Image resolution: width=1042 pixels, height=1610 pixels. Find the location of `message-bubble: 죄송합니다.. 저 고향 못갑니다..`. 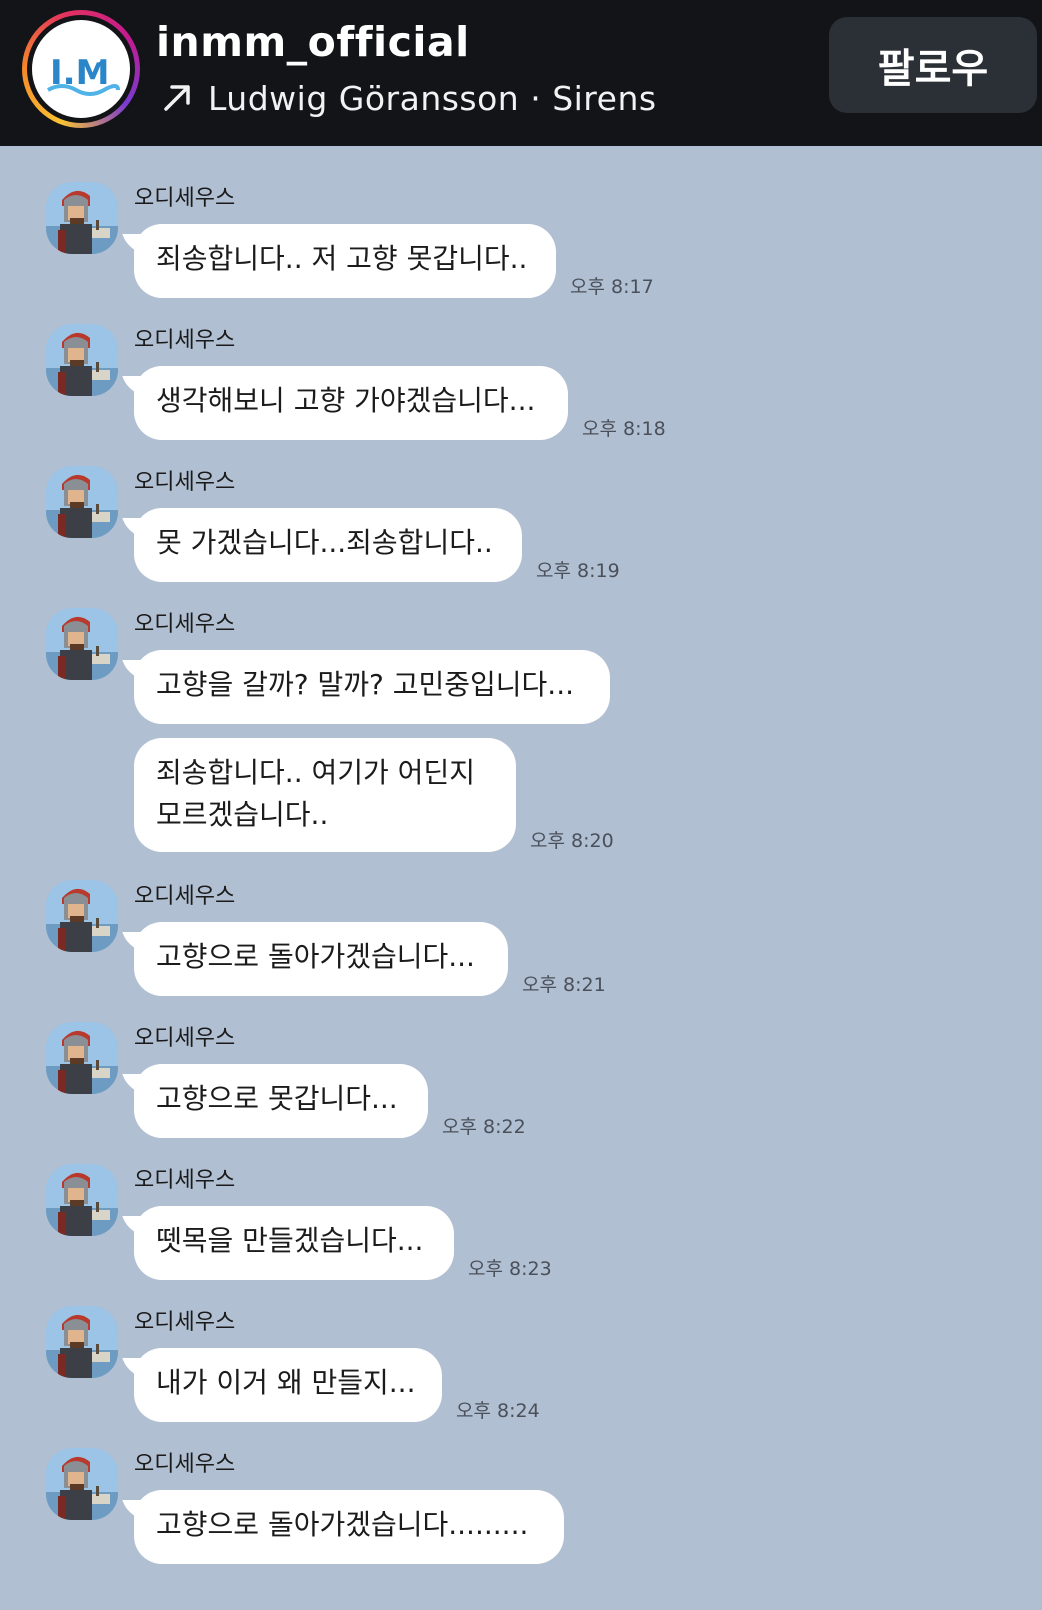

message-bubble: 죄송합니다.. 저 고향 못갑니다.. is located at coordinates (345, 261).